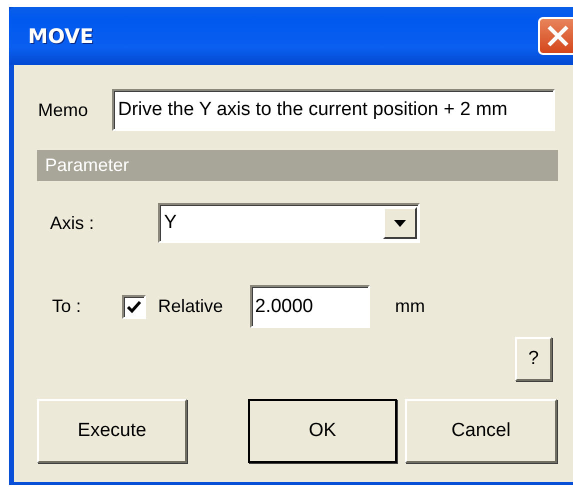  I want to click on axis-label: Axis :, so click(72, 223).